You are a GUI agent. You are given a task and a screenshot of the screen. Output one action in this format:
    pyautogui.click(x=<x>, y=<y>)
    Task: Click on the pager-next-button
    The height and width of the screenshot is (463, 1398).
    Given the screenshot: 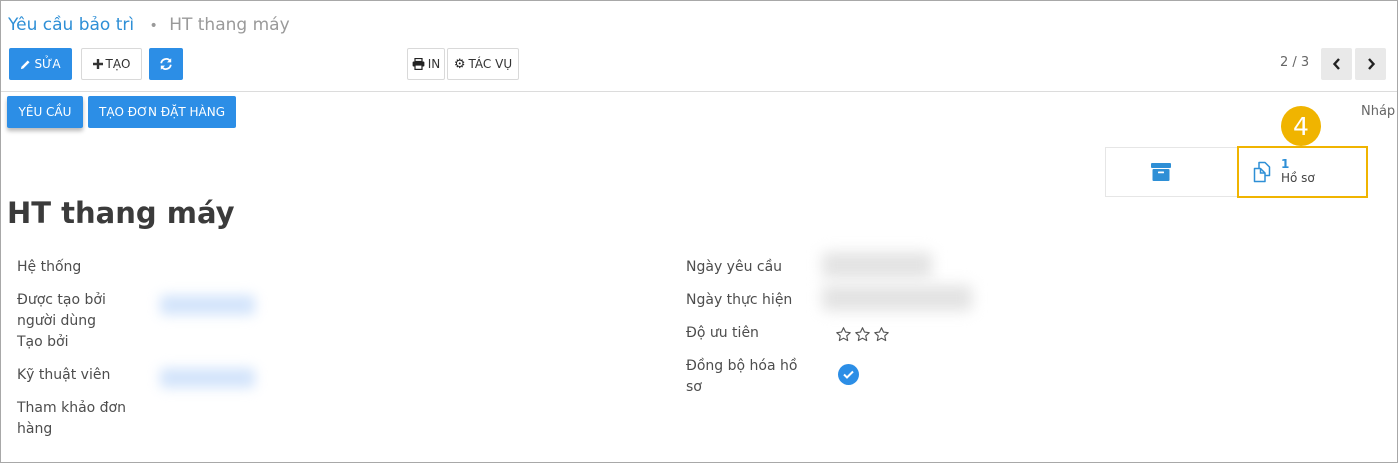 What is the action you would take?
    pyautogui.click(x=1370, y=64)
    